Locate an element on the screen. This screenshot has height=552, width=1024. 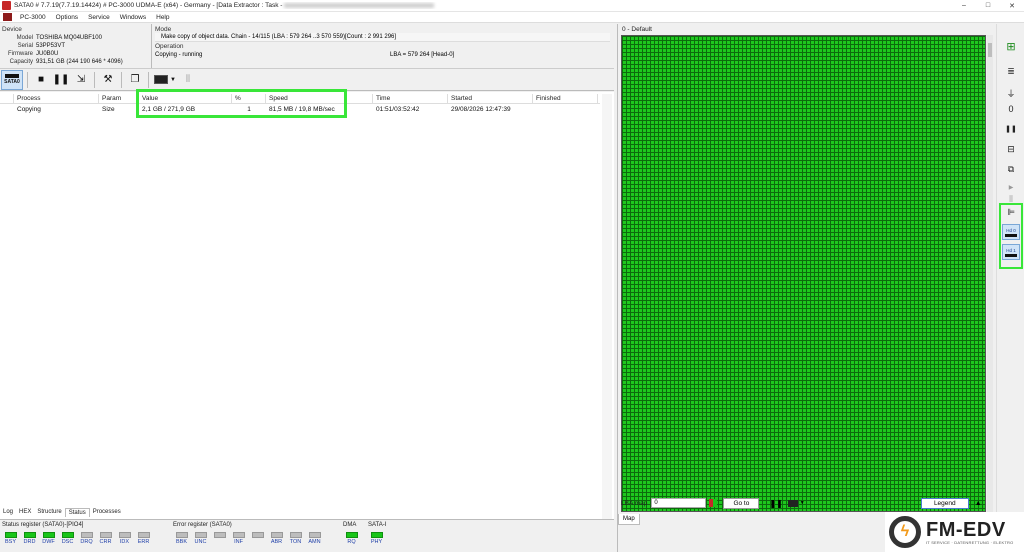
column-header-started: Started is located at coordinates (490, 99).